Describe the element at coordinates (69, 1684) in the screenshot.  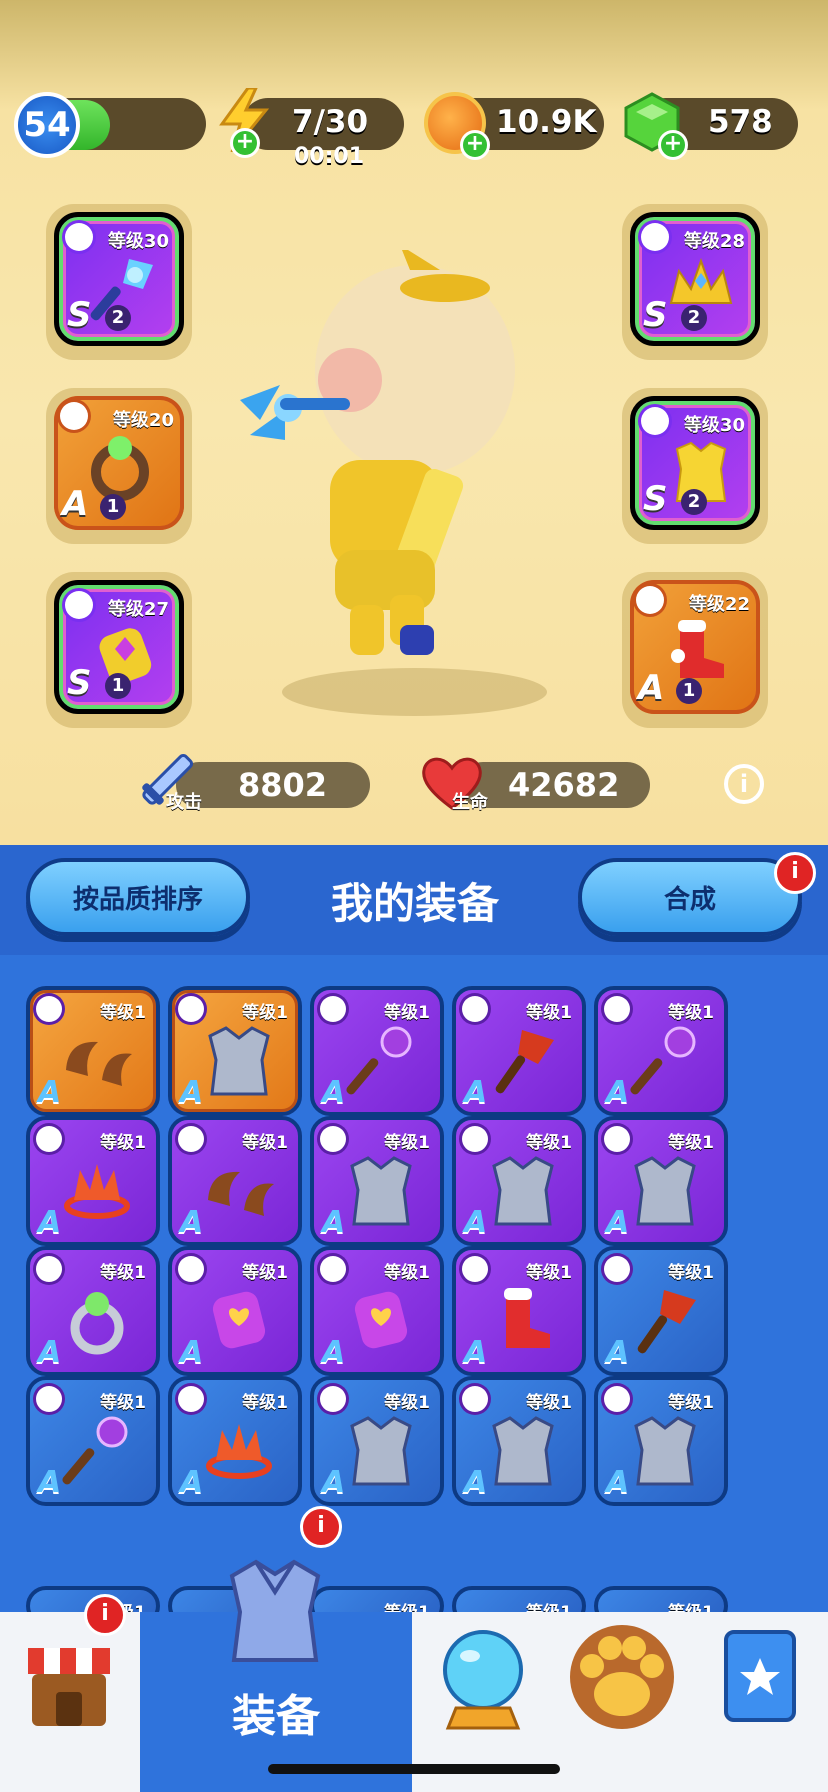
I see `shop-icon` at that location.